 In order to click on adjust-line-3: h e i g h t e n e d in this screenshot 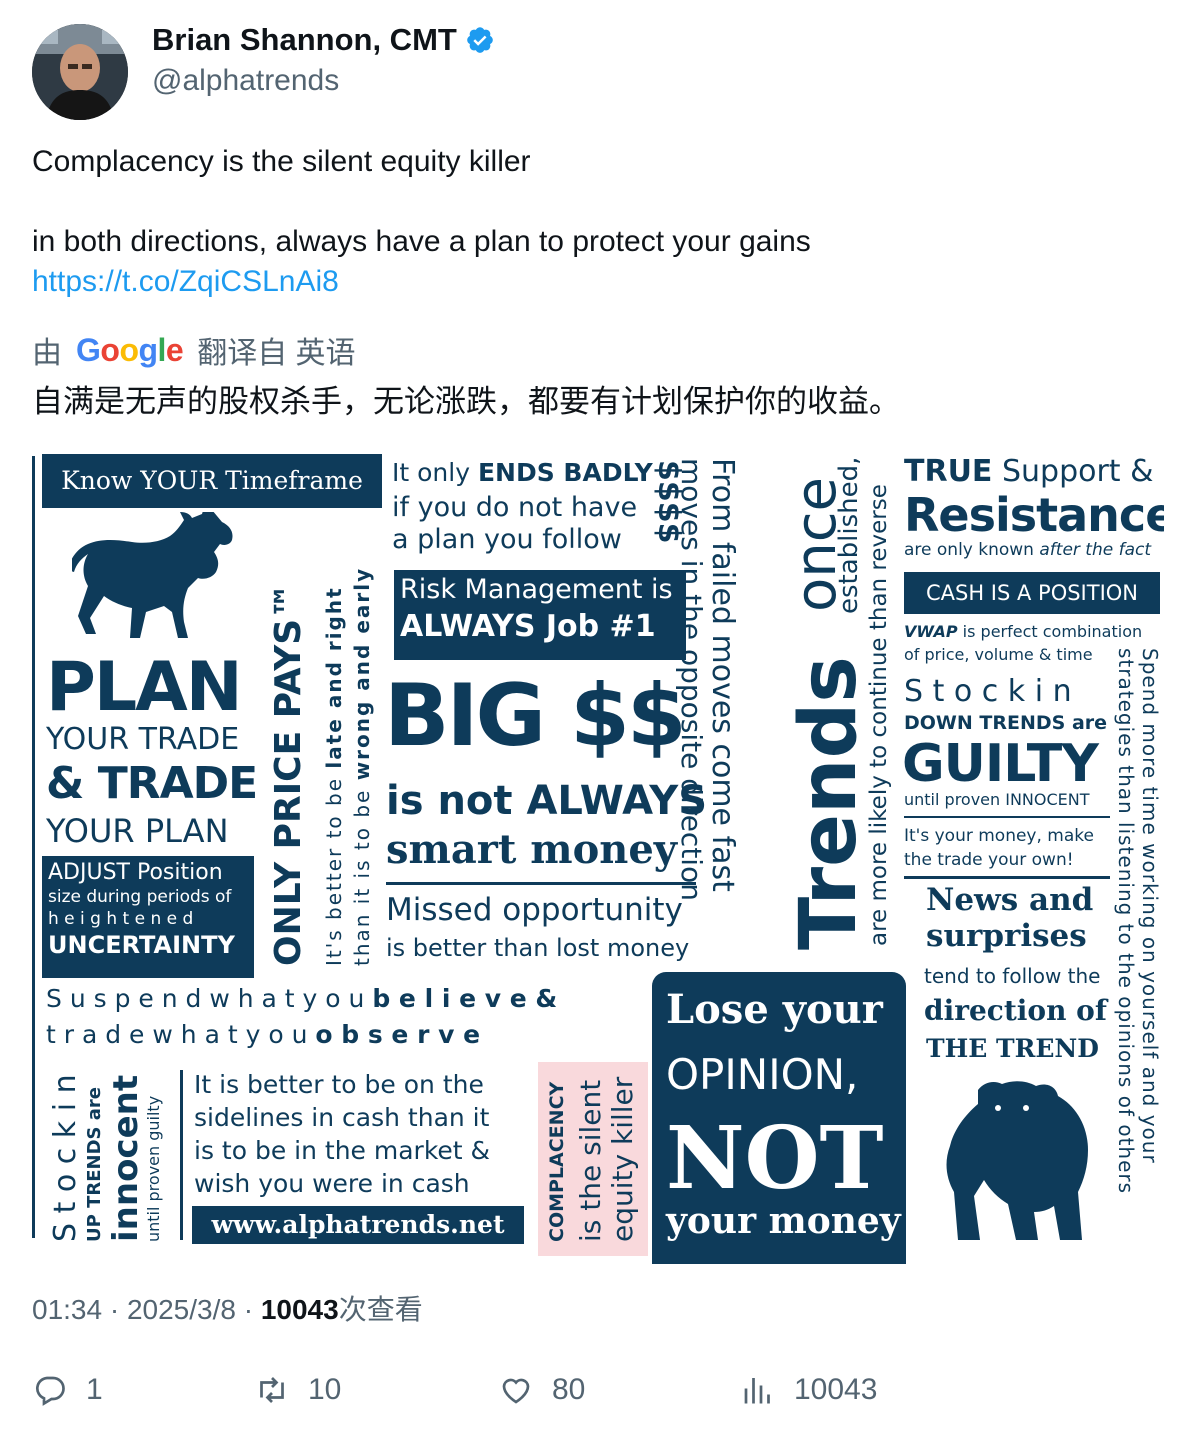, I will do `click(121, 919)`.